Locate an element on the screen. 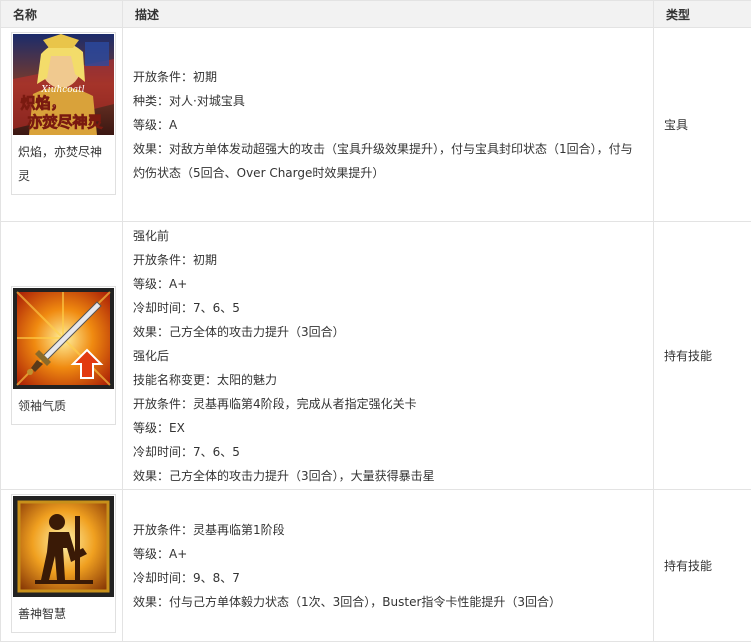  skill-card: 领袖气质 is located at coordinates (63, 355).